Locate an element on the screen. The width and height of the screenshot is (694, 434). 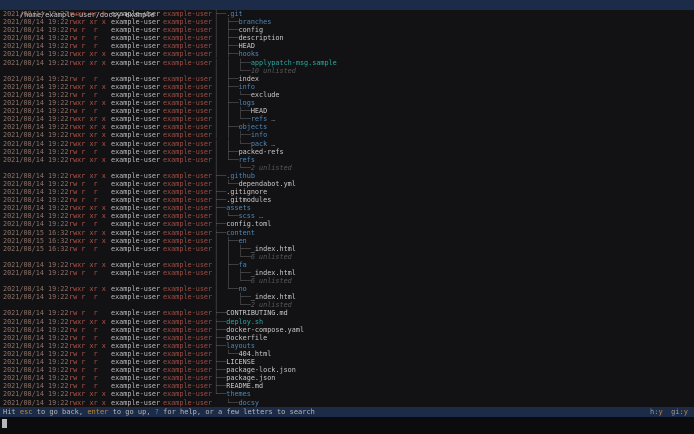
tree-row: │ │ └── 10 unlisted is located at coordinates (347, 71).